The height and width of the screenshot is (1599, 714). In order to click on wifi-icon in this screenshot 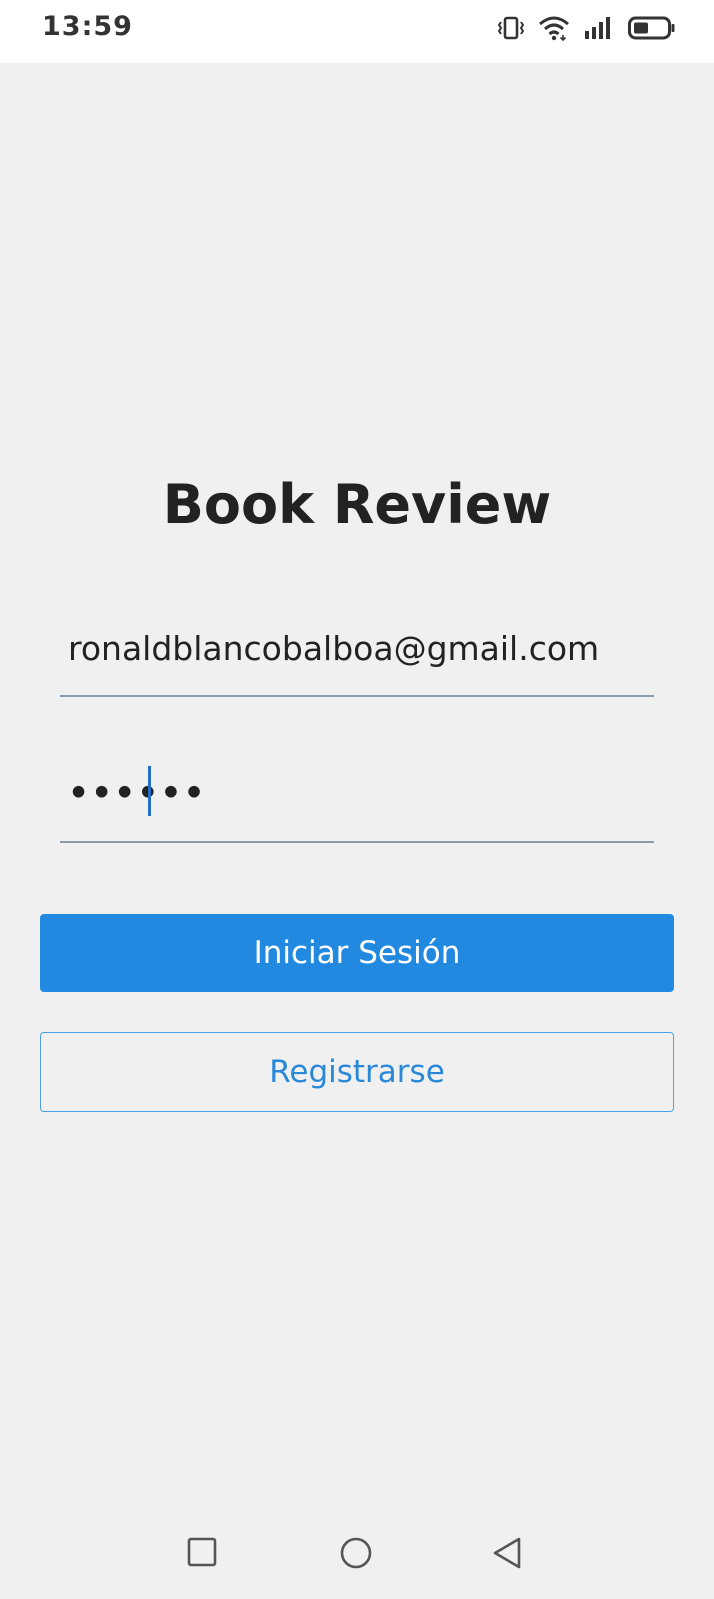, I will do `click(554, 28)`.